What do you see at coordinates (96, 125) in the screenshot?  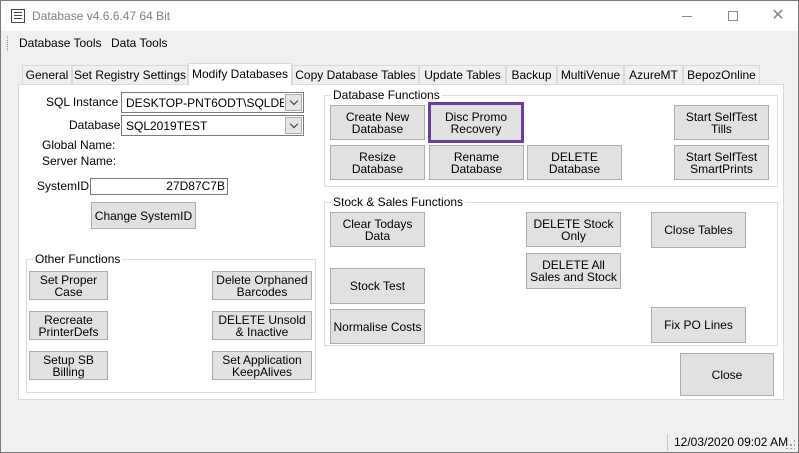 I see `database-label: Database:` at bounding box center [96, 125].